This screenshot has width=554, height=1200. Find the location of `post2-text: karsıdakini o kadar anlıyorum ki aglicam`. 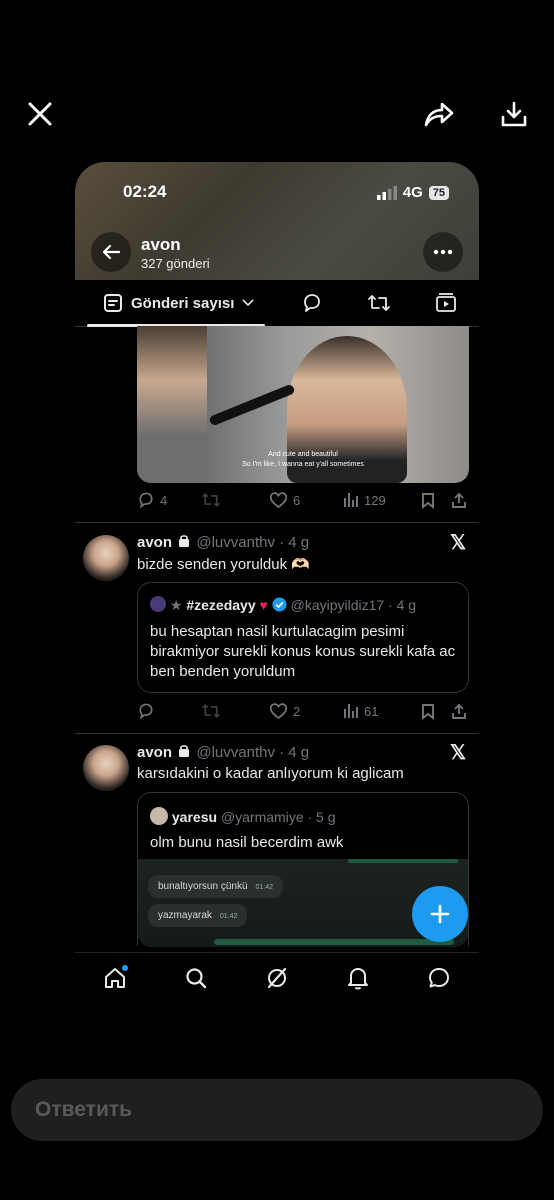

post2-text: karsıdakini o kadar anlıyorum ki aglicam is located at coordinates (270, 773).